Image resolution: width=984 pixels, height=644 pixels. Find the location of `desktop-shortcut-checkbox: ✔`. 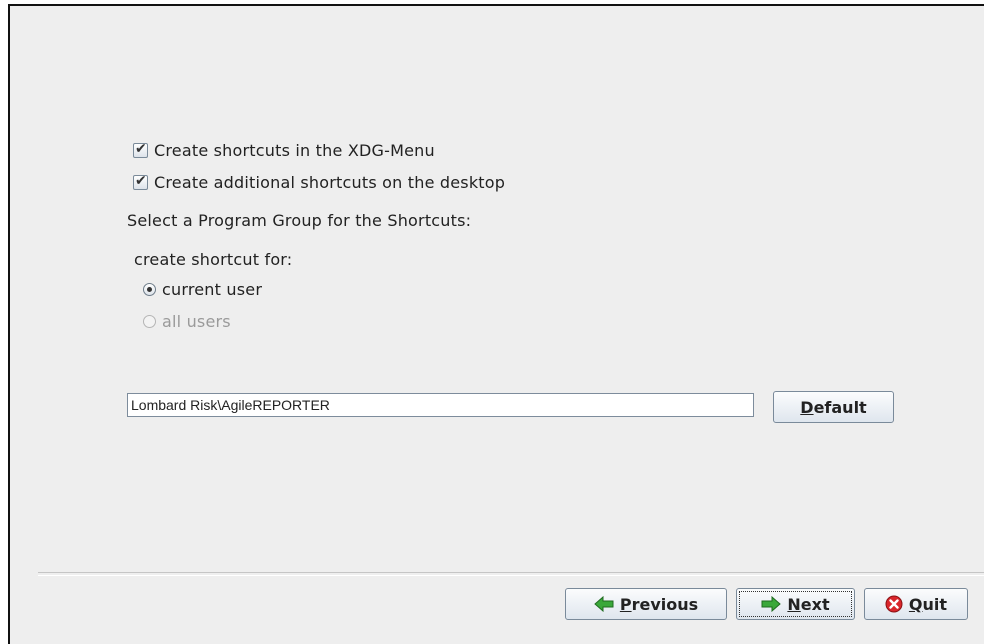

desktop-shortcut-checkbox: ✔ is located at coordinates (140, 181).